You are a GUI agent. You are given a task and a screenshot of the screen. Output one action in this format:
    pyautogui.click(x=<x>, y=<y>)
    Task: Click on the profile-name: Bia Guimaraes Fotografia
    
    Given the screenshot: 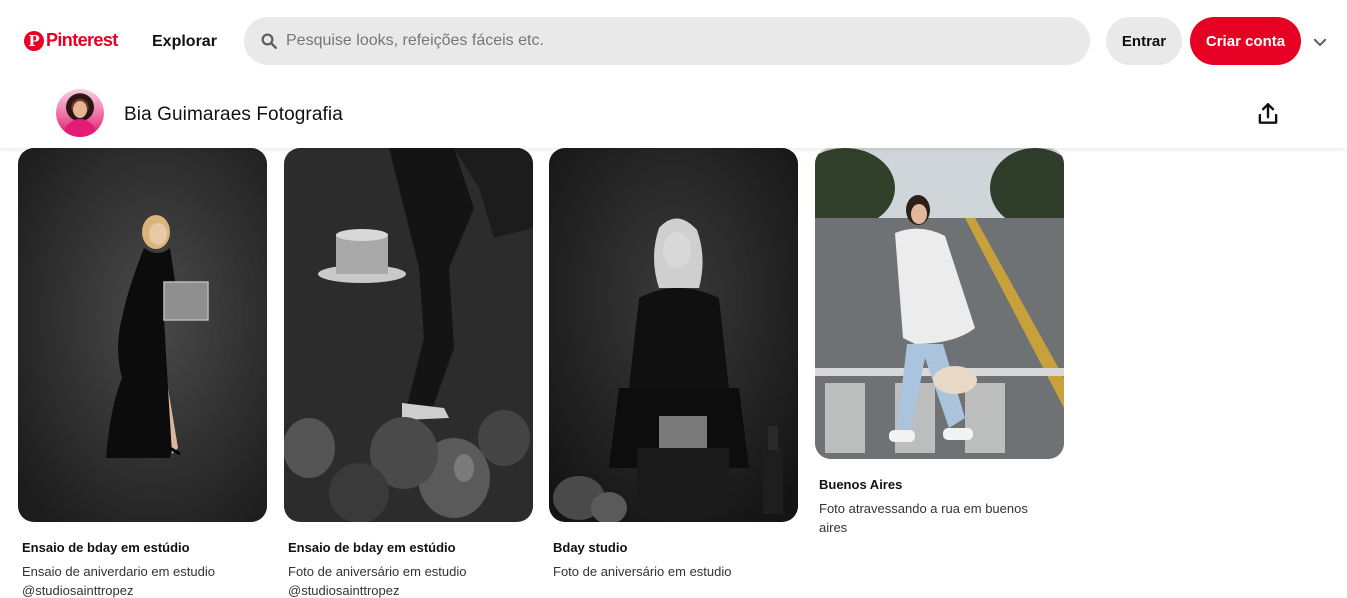 What is the action you would take?
    pyautogui.click(x=233, y=115)
    